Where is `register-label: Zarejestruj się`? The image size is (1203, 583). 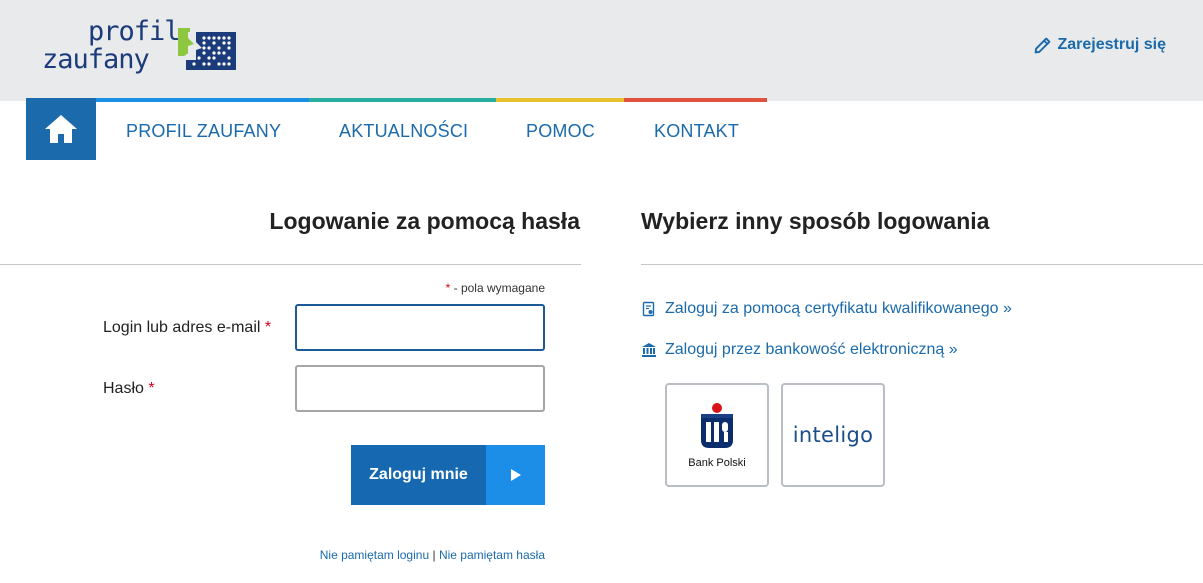
register-label: Zarejestruj się is located at coordinates (1112, 44).